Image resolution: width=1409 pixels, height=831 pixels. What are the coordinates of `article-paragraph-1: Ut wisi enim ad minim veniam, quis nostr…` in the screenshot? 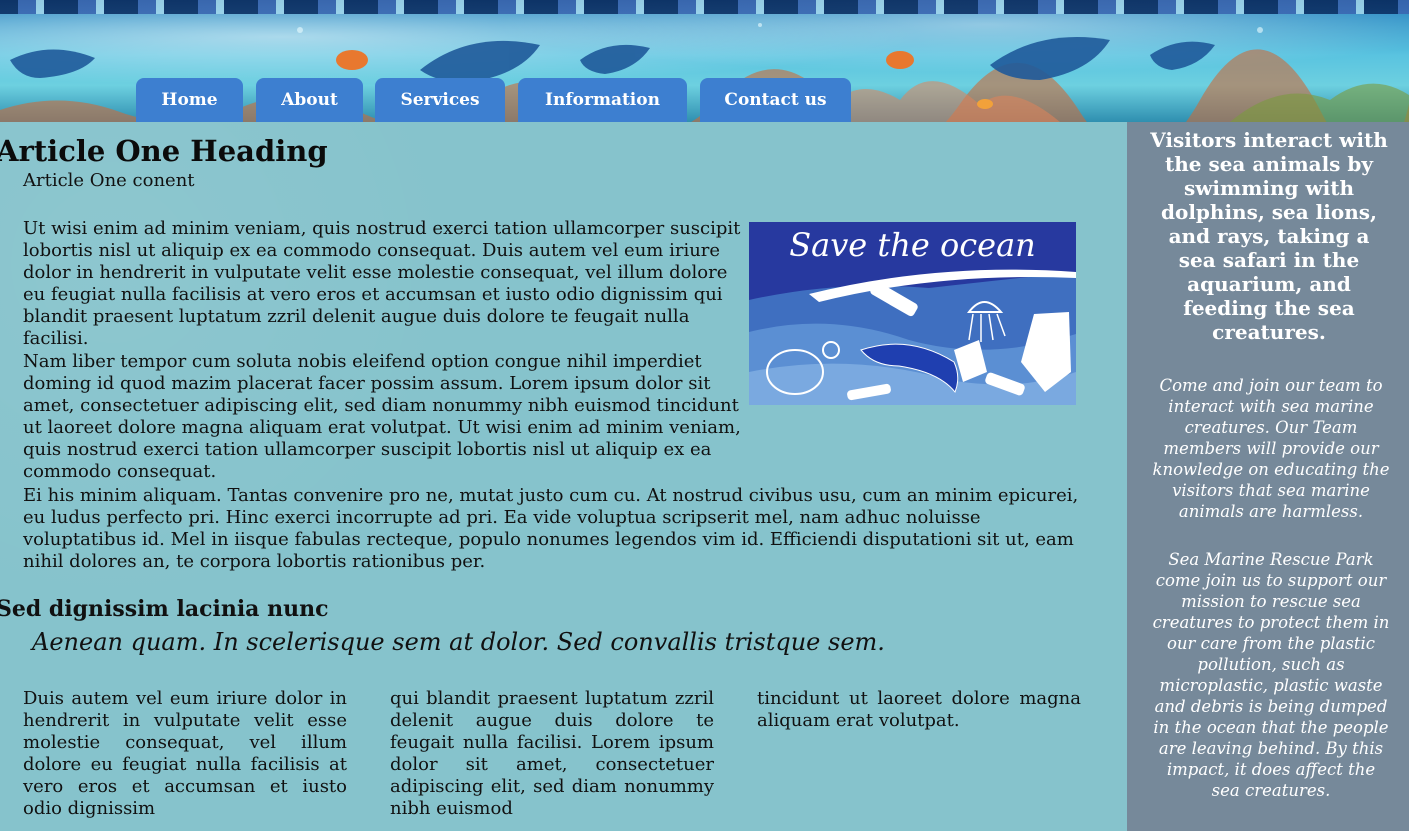 It's located at (382, 283).